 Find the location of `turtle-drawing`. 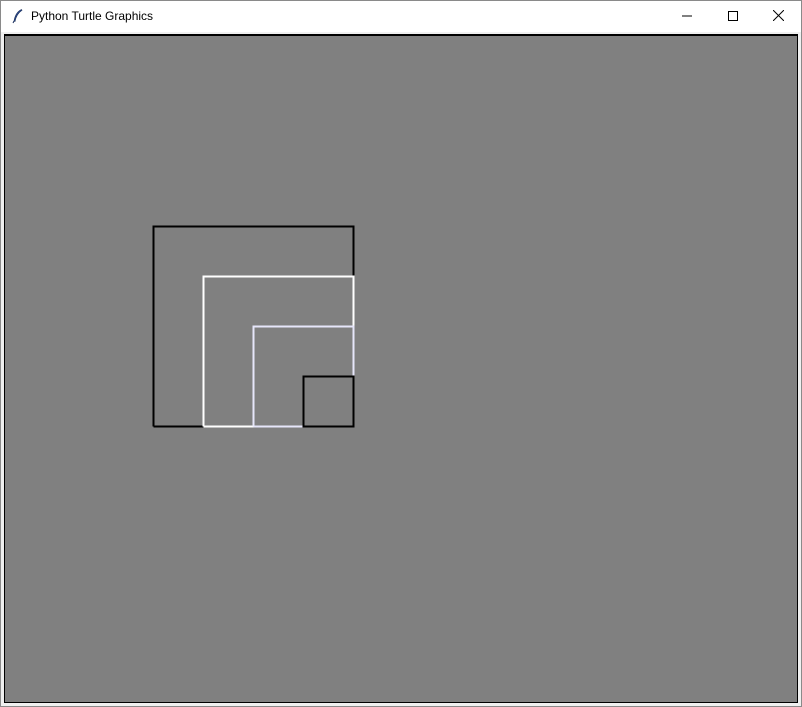

turtle-drawing is located at coordinates (253, 326).